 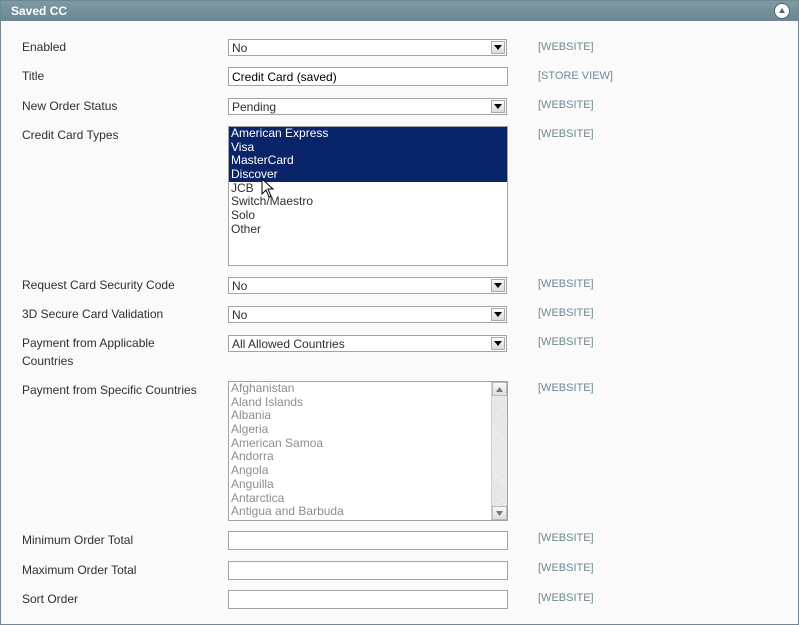 What do you see at coordinates (50, 599) in the screenshot?
I see `sort-order-label: Sort Order` at bounding box center [50, 599].